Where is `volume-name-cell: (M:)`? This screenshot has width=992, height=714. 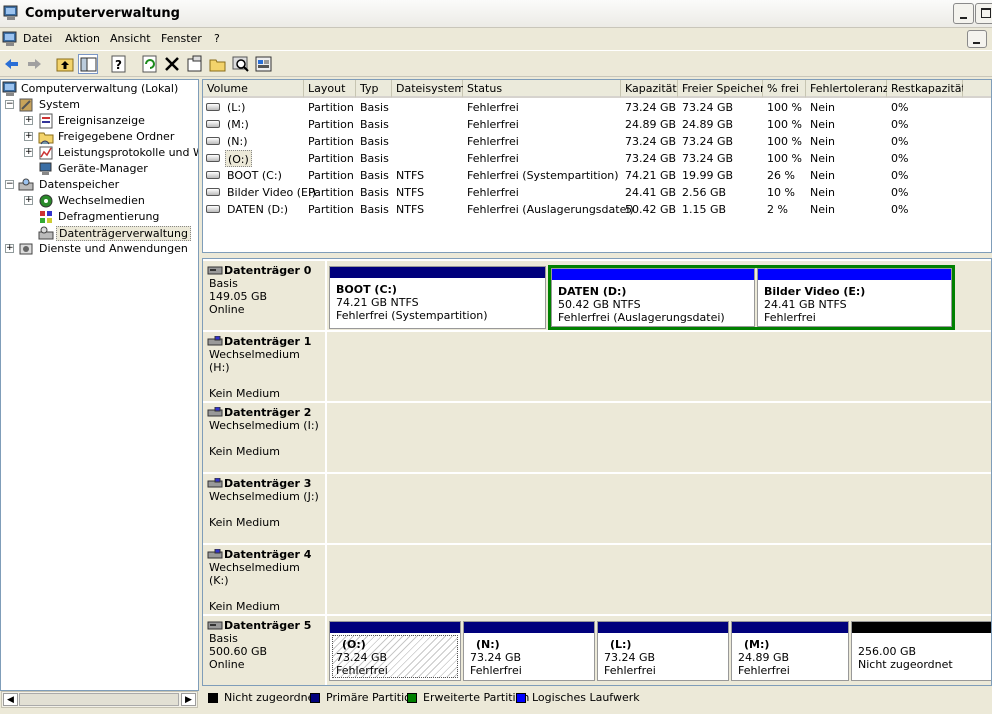
volume-name-cell: (M:) is located at coordinates (238, 124).